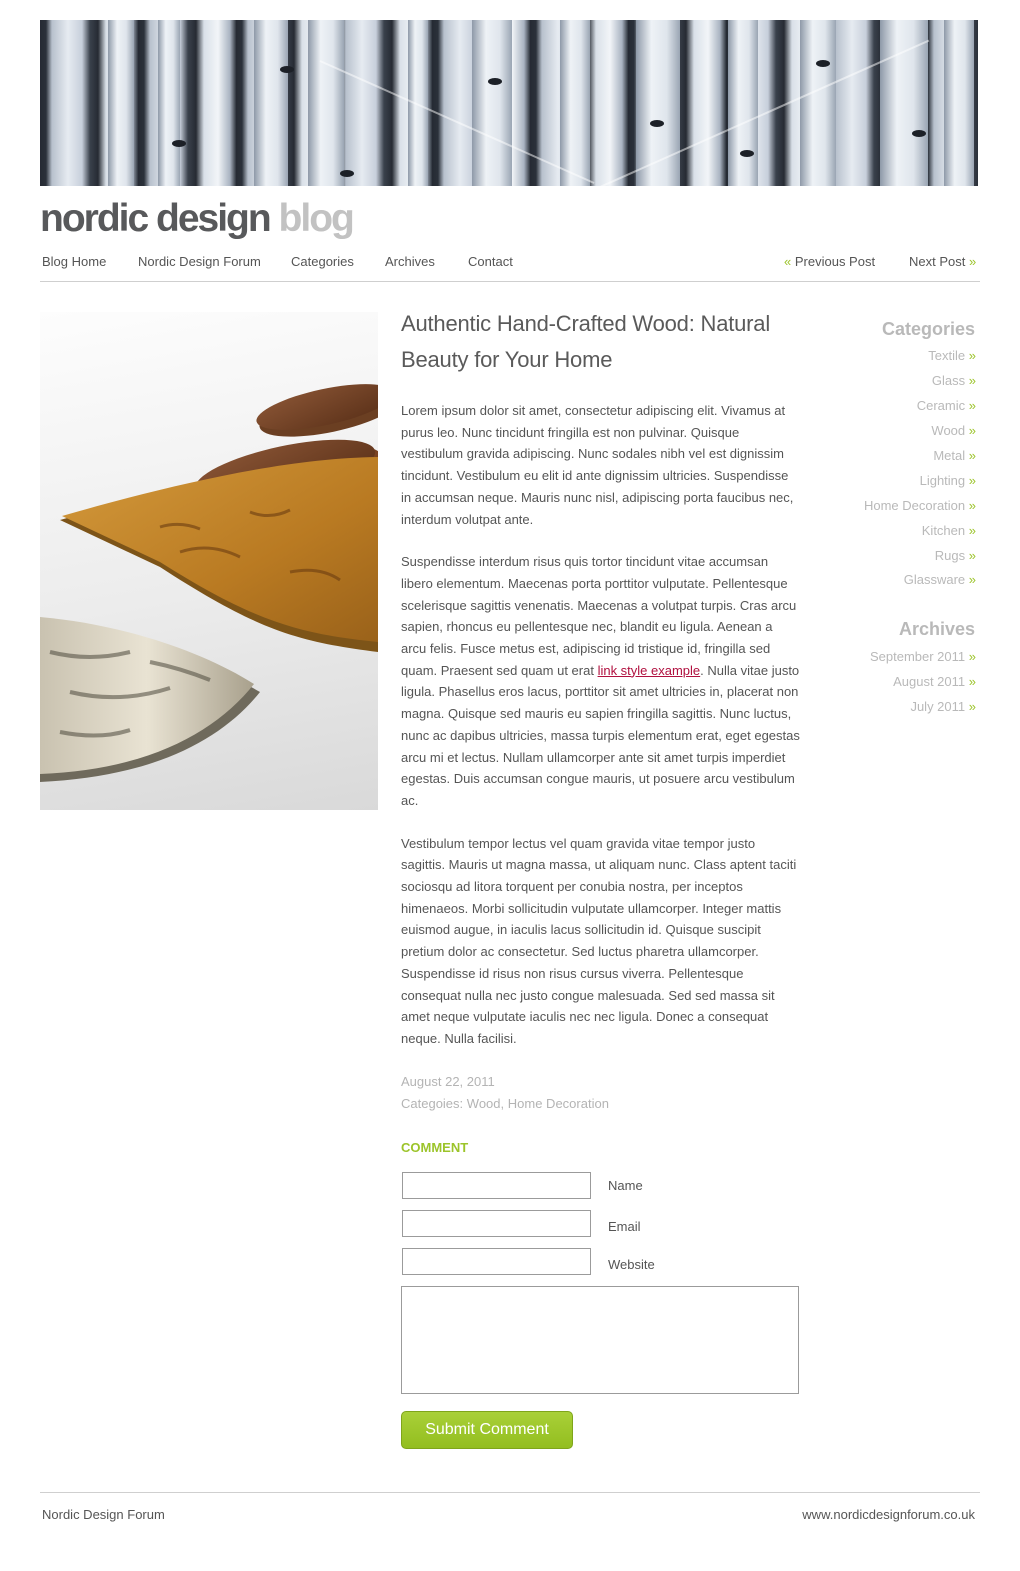 This screenshot has height=1571, width=1020. What do you see at coordinates (914, 505) in the screenshot?
I see `sidebar-item-label: Home Decoration` at bounding box center [914, 505].